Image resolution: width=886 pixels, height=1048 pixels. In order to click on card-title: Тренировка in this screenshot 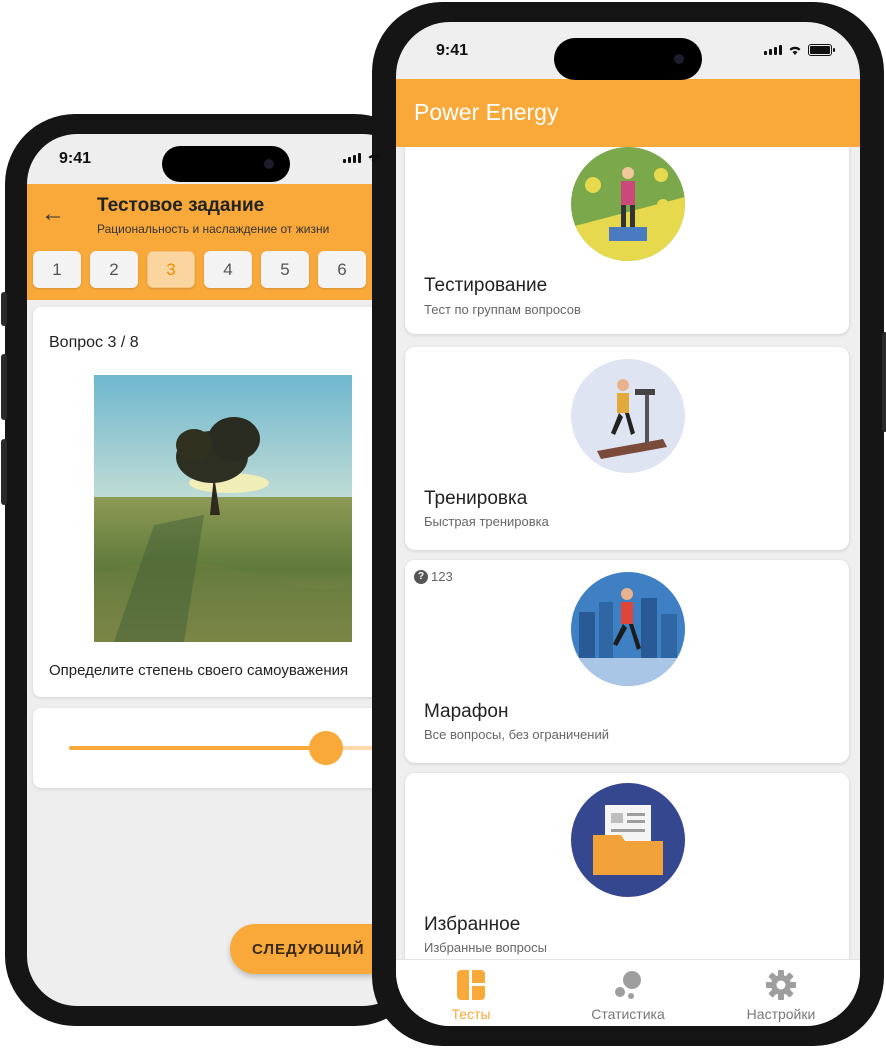, I will do `click(476, 498)`.